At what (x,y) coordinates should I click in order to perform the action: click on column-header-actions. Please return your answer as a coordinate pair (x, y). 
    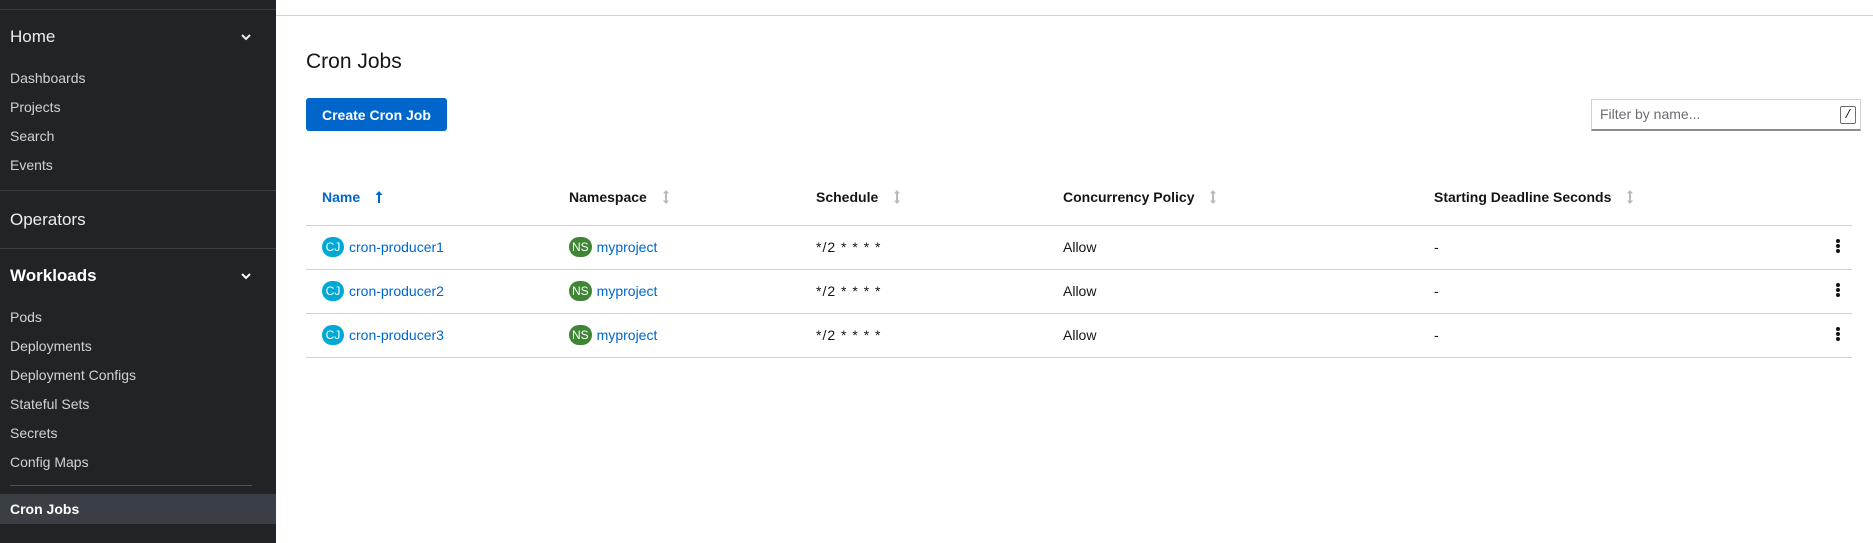
    Looking at the image, I should click on (1822, 198).